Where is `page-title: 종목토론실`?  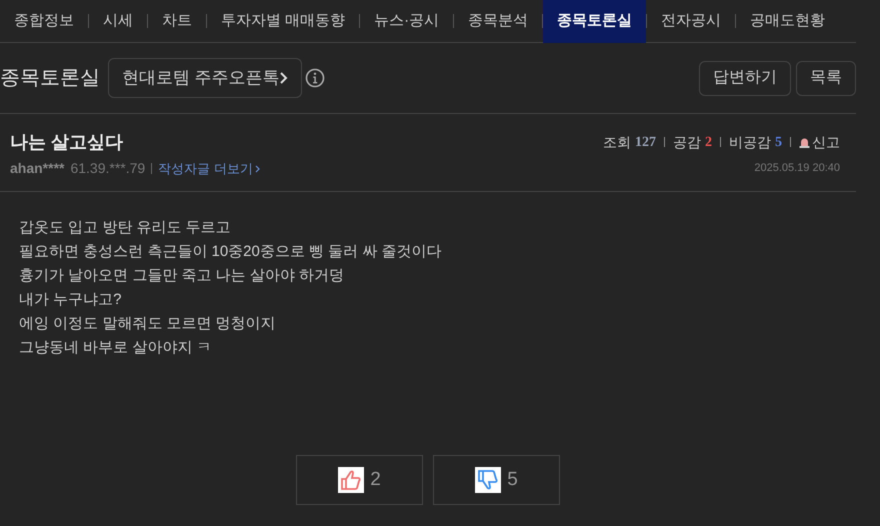
page-title: 종목토론실 is located at coordinates (50, 78).